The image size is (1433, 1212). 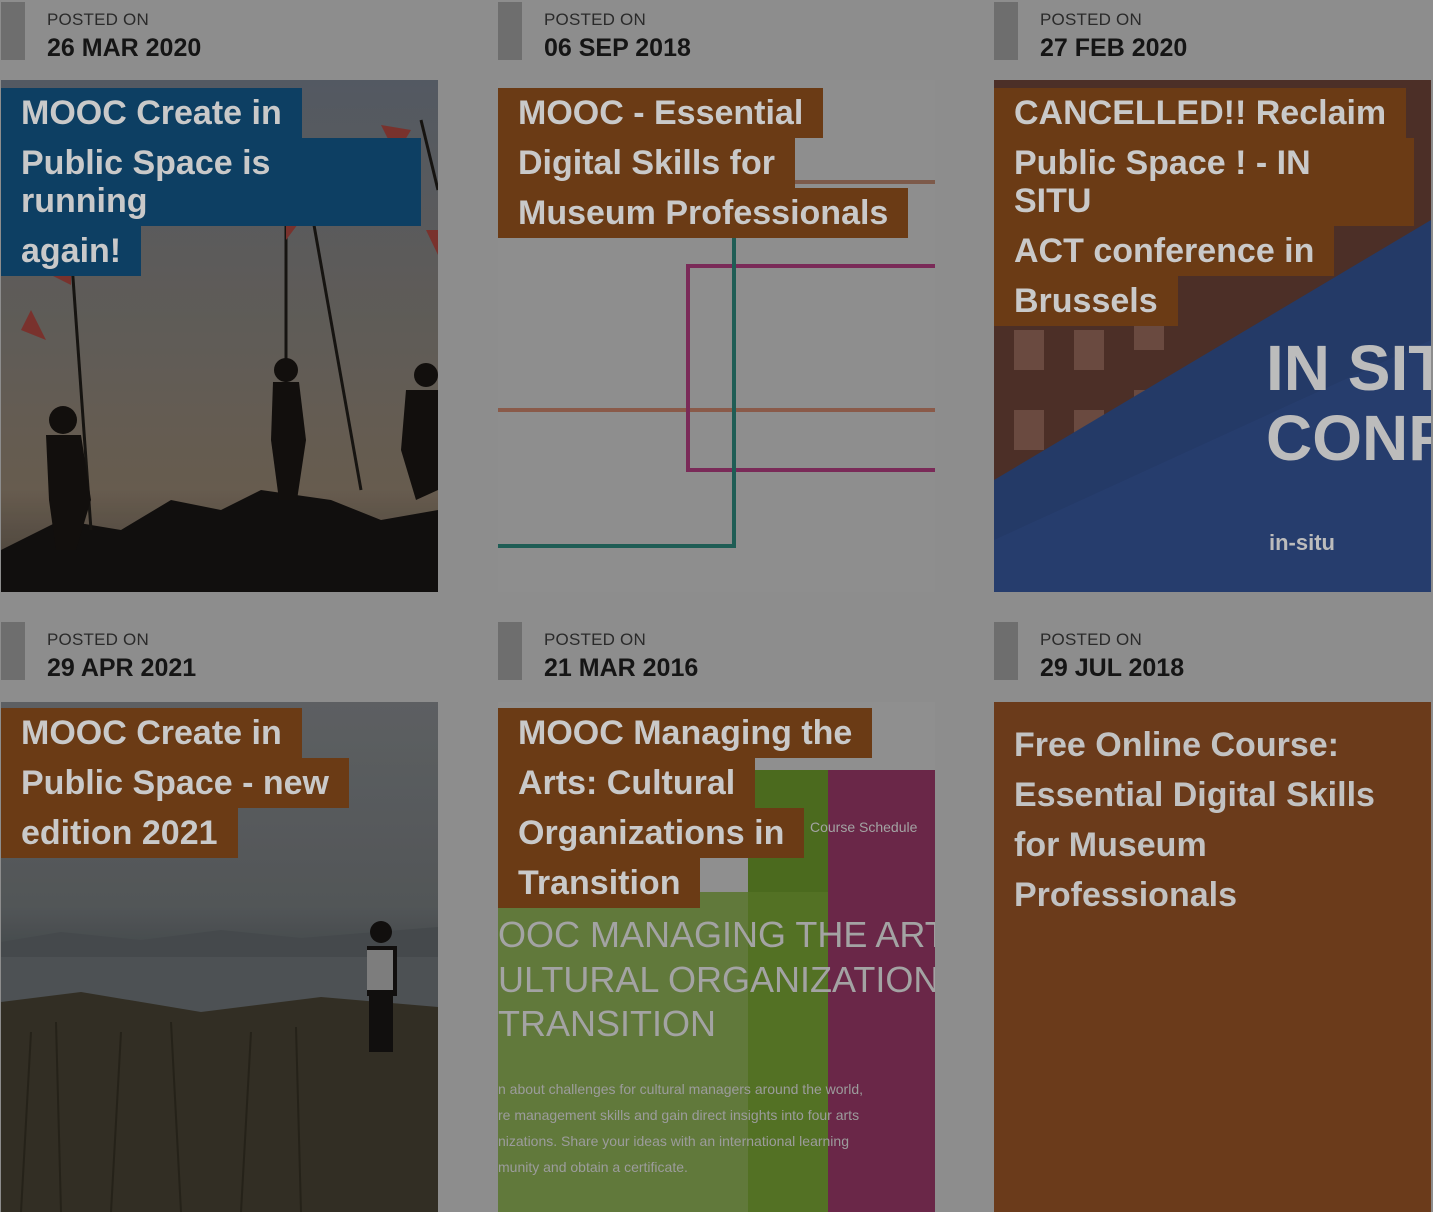 I want to click on post-date: 21 MAR 2016, so click(x=621, y=668).